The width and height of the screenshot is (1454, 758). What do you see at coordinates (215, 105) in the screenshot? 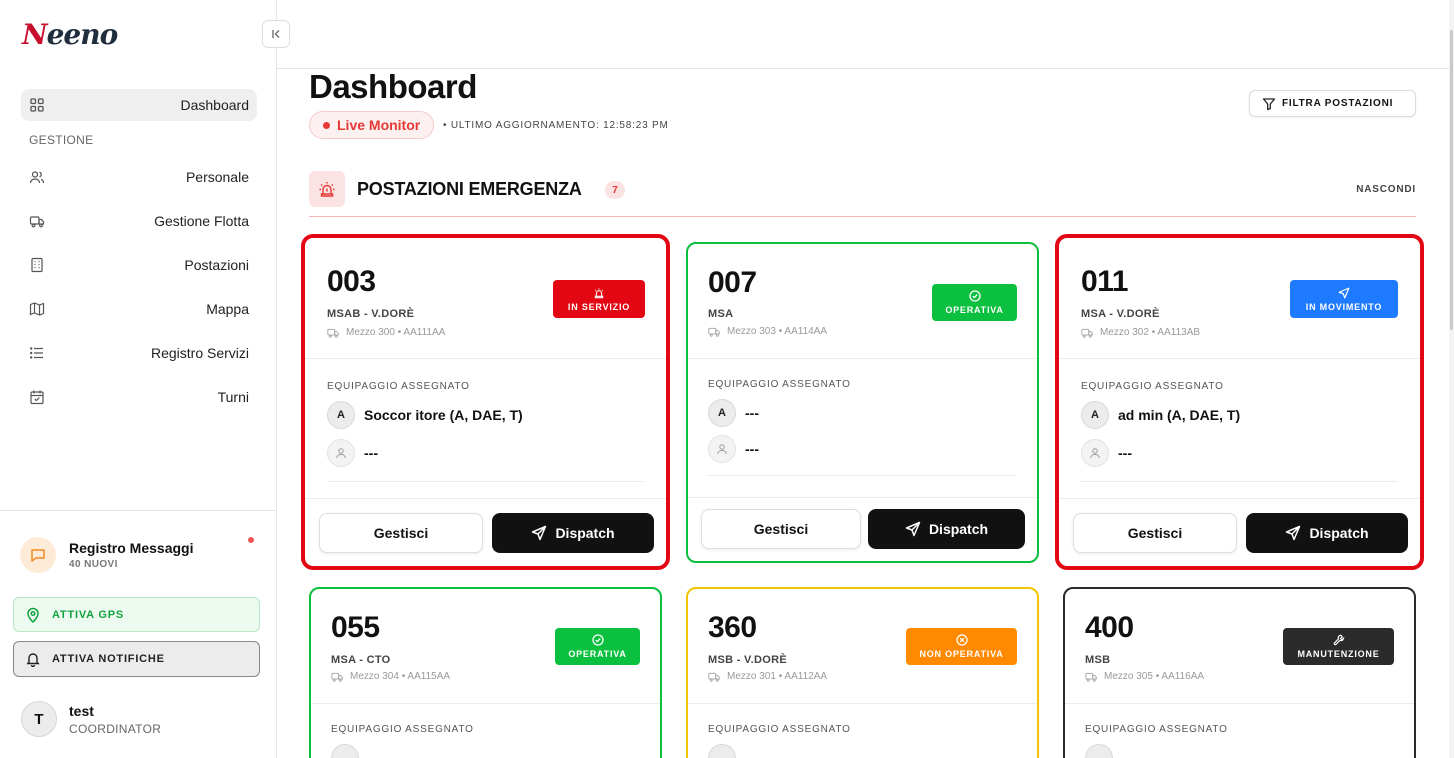
I see `sidebar-item-label: Dashboard` at bounding box center [215, 105].